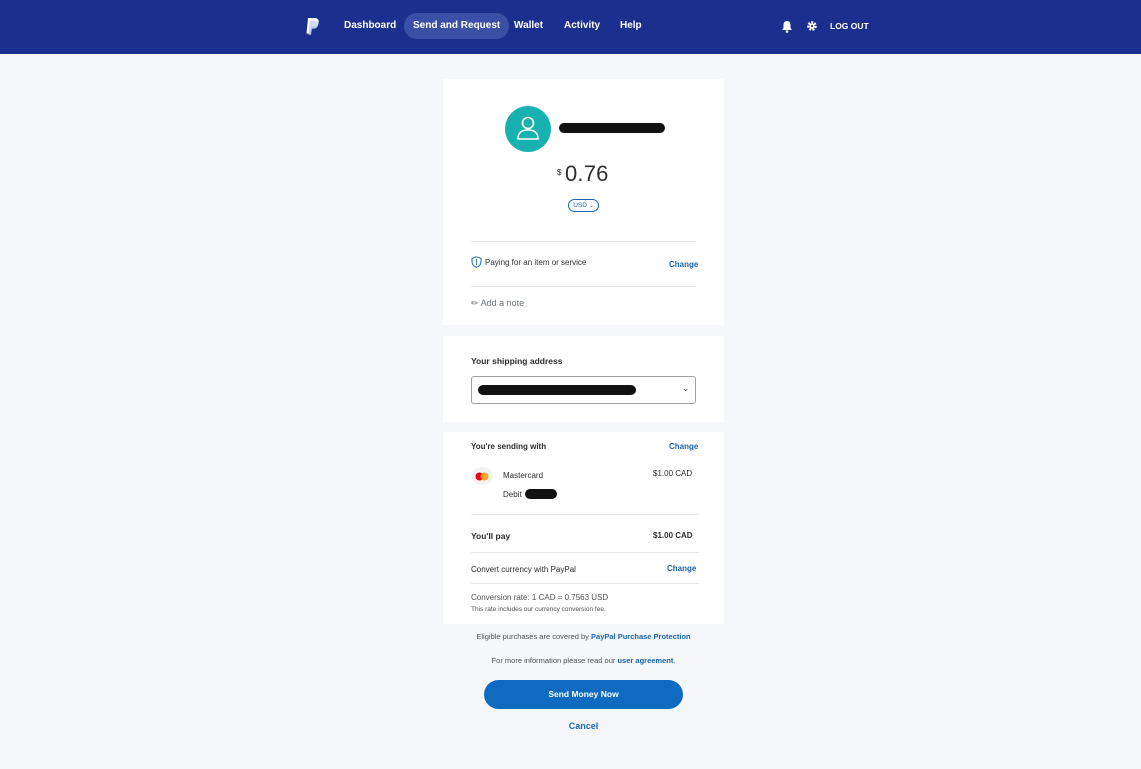 This screenshot has width=1141, height=769. What do you see at coordinates (812, 26) in the screenshot?
I see `gear-icon` at bounding box center [812, 26].